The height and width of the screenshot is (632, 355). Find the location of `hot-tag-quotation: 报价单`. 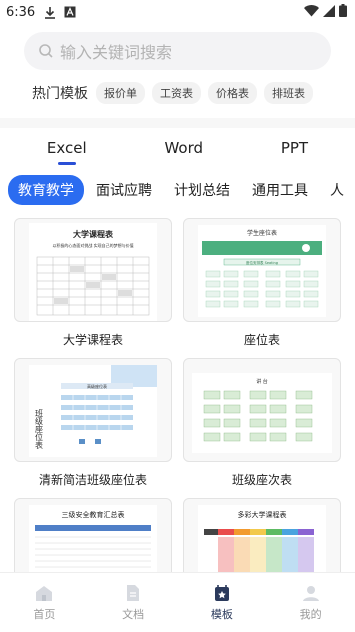

hot-tag-quotation: 报价单 is located at coordinates (120, 93).